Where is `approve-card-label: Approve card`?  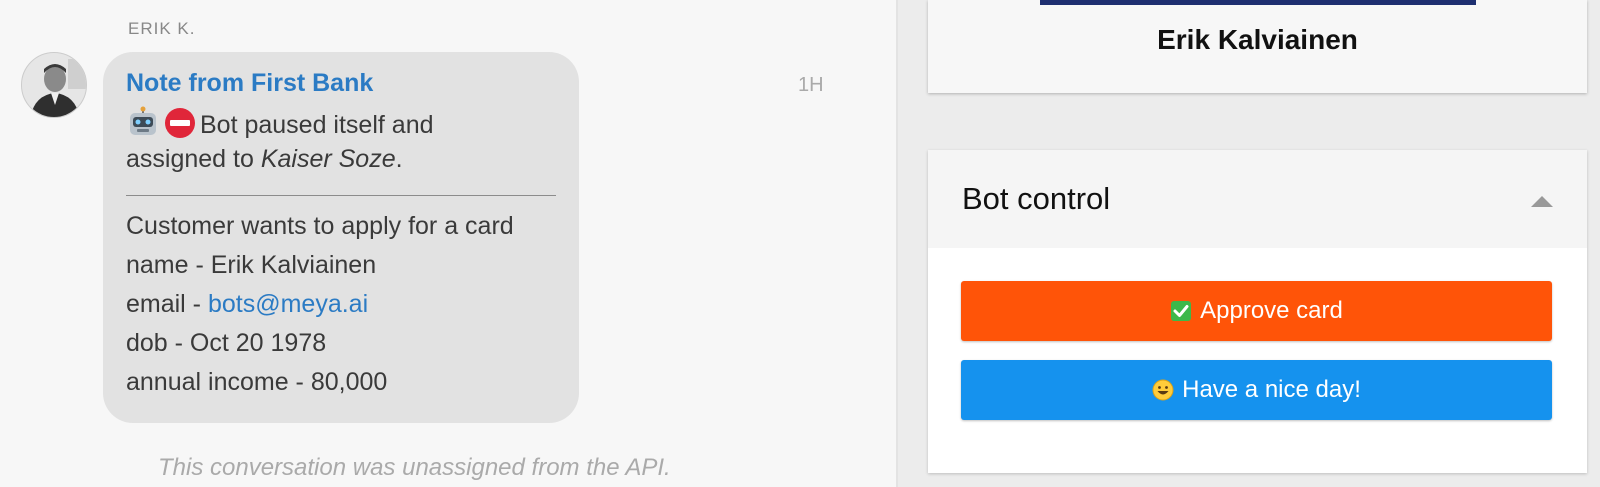
approve-card-label: Approve card is located at coordinates (1271, 310).